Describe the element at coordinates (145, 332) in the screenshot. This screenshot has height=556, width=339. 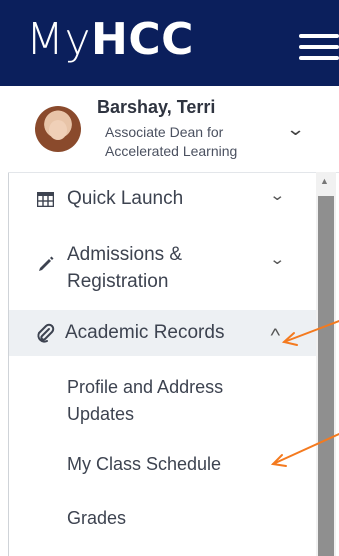
I see `sidebar-item-label: Academic Records` at that location.